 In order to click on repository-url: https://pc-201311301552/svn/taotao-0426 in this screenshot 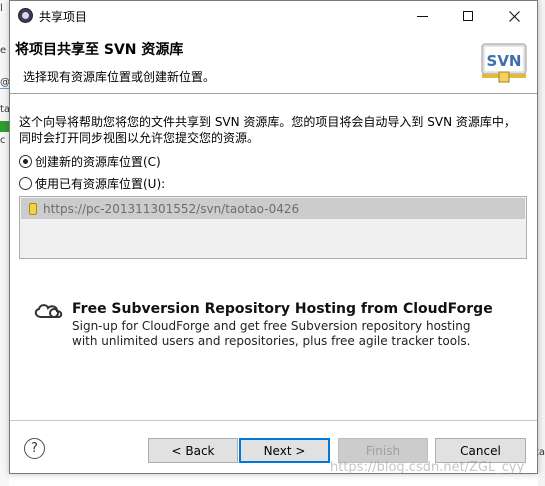, I will do `click(171, 208)`.